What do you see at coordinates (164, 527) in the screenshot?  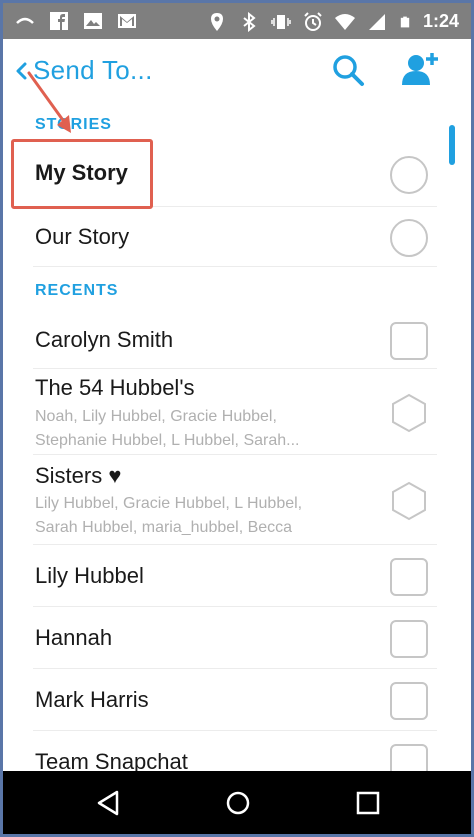 I see `group-members-line2: Sarah Hubbel, maria_hubbel, Becca` at bounding box center [164, 527].